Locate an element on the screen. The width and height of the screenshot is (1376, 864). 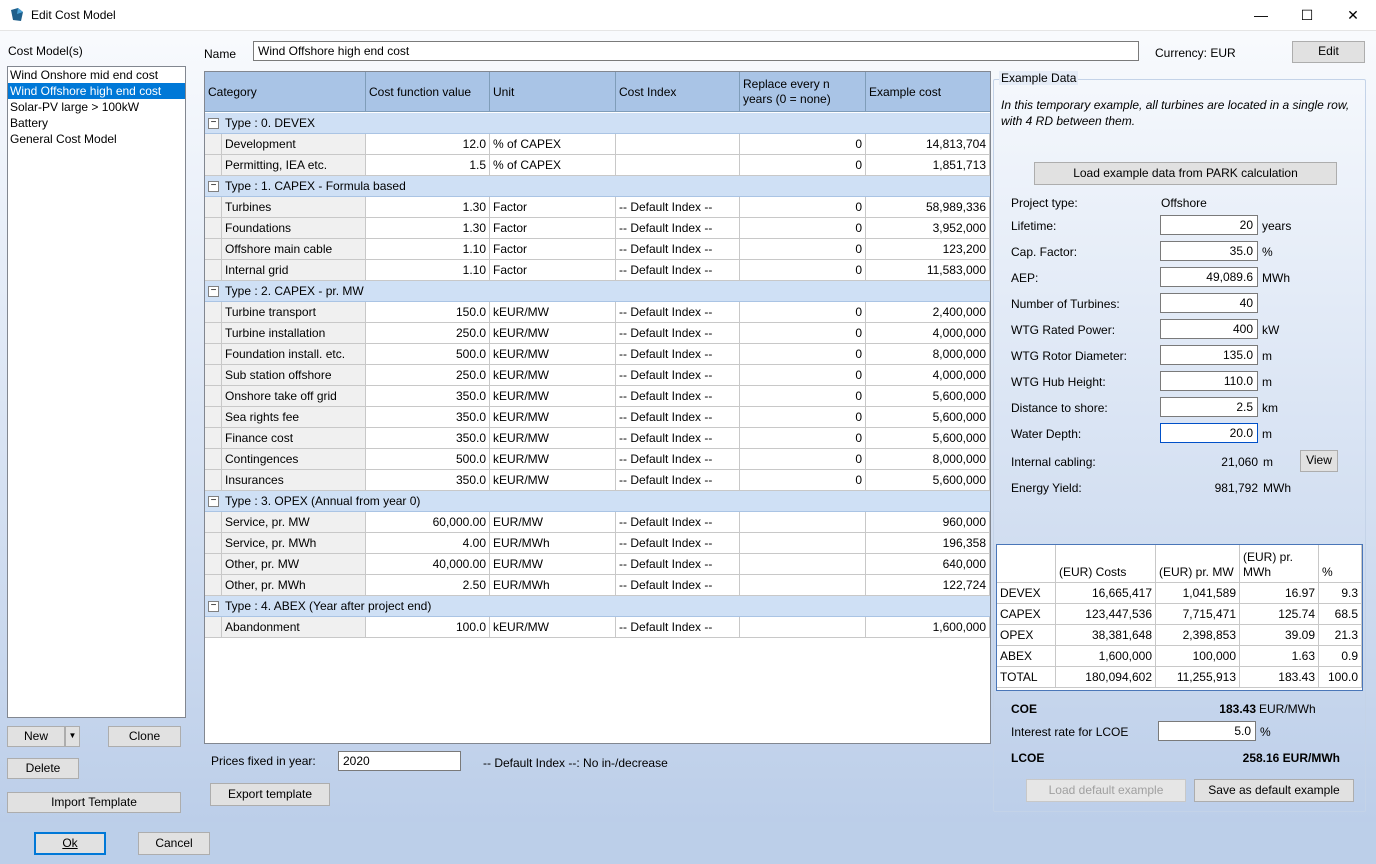
group-row: − Type : 3. OPEX (Annual from year 0) is located at coordinates (597, 501).